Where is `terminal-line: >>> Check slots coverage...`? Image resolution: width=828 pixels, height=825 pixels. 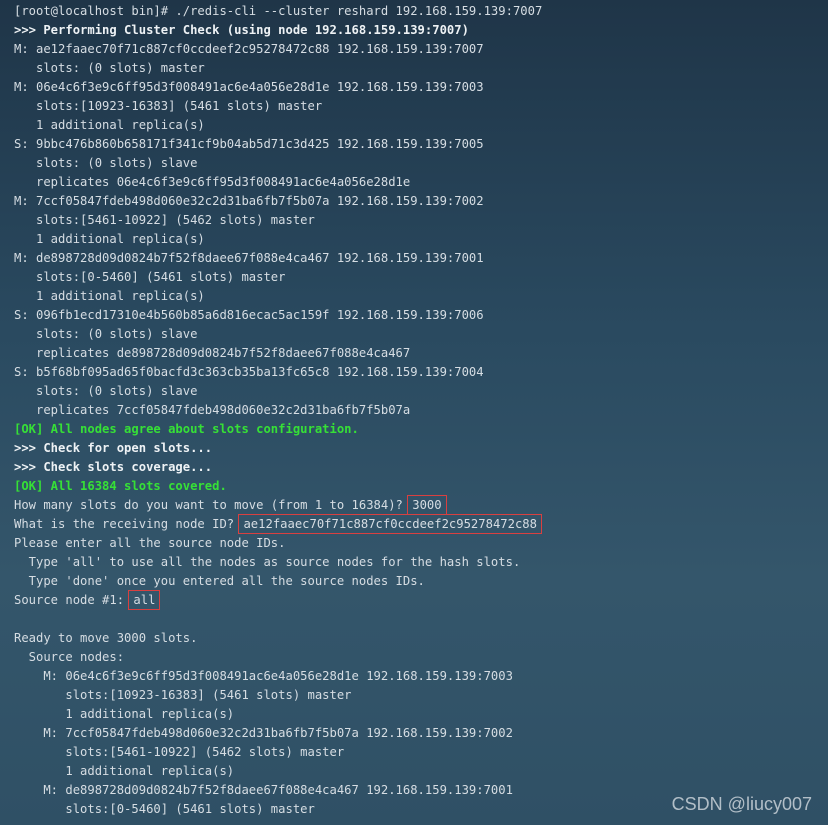
terminal-line: >>> Check slots coverage... is located at coordinates (421, 467).